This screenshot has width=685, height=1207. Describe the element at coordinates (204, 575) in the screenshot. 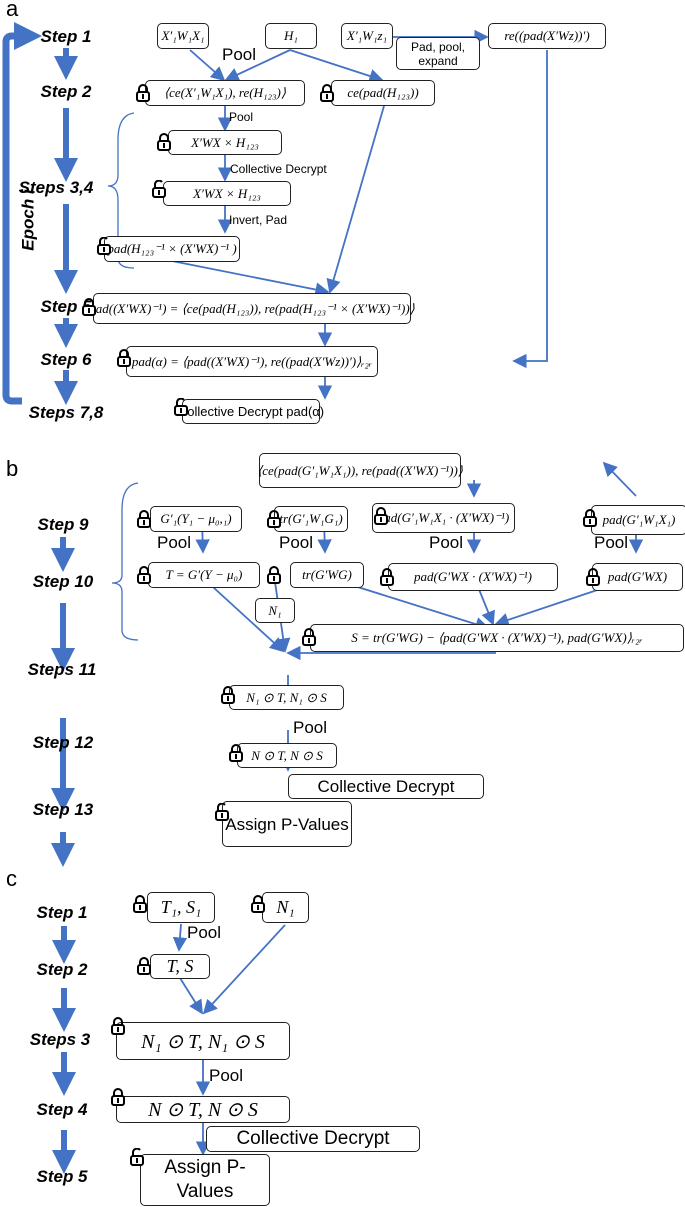

I see `node-t: T = G′(Y − μ₀)` at that location.